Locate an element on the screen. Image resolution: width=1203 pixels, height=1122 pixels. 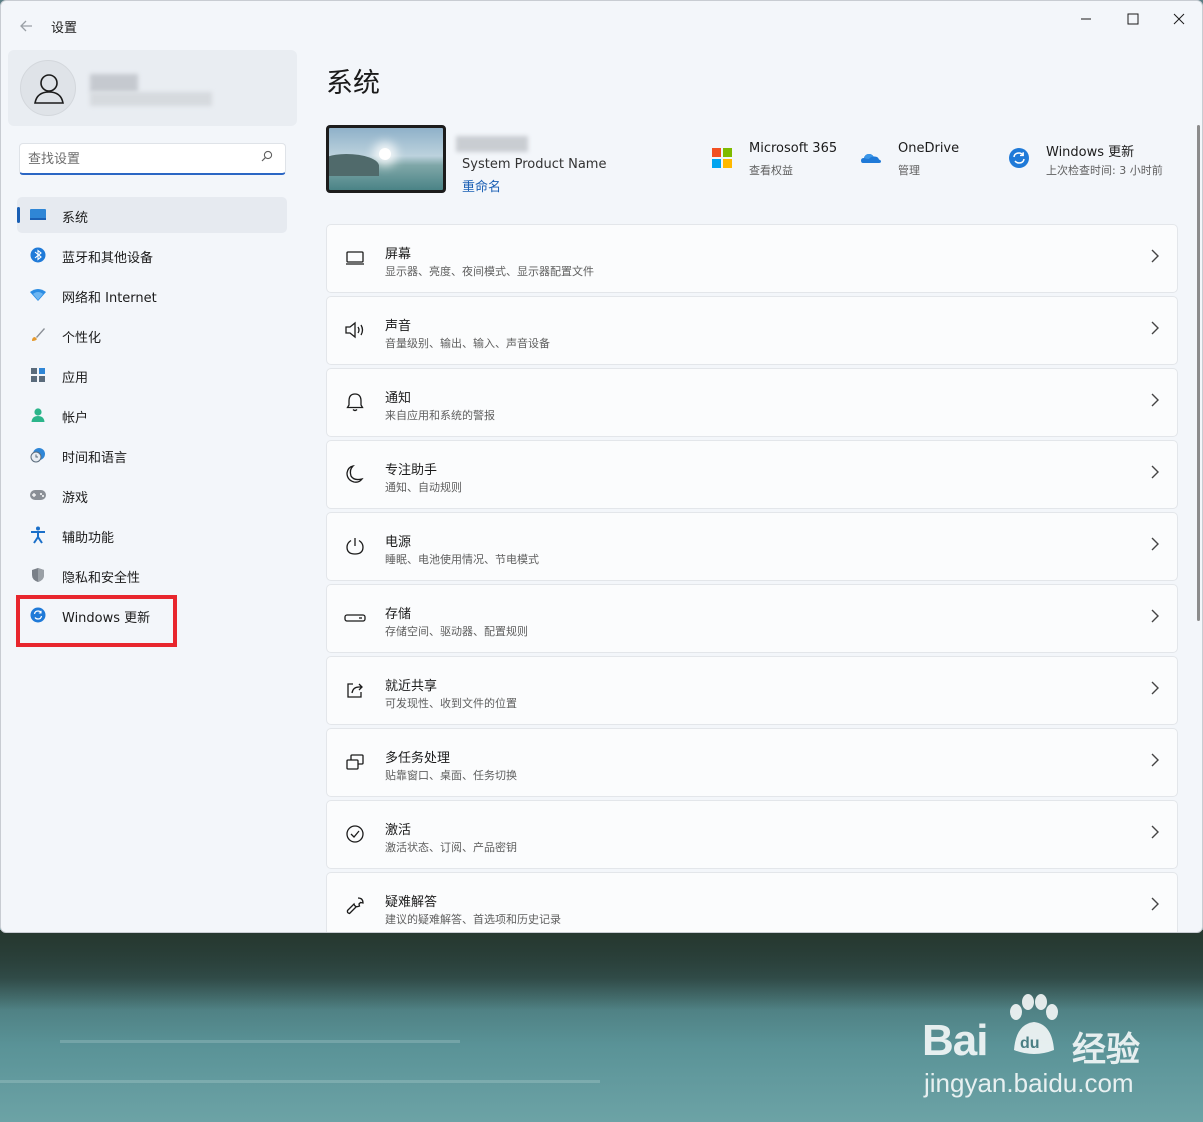
speaker-icon is located at coordinates (355, 330).